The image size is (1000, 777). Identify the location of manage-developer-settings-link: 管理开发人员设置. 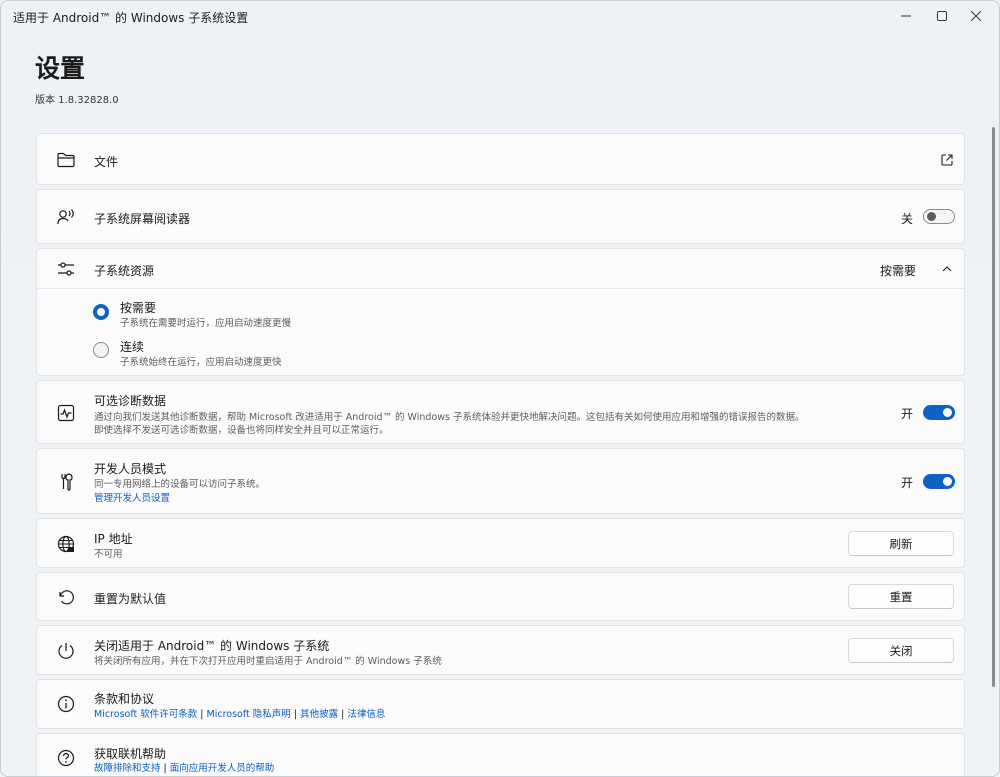
(132, 497).